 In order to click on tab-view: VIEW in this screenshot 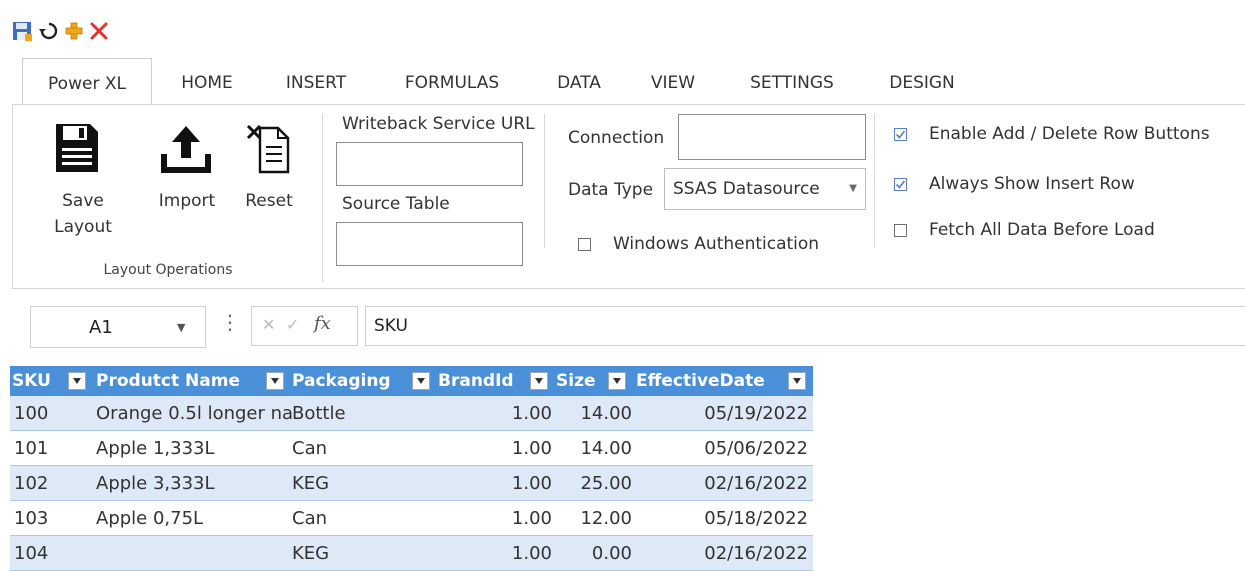, I will do `click(673, 83)`.